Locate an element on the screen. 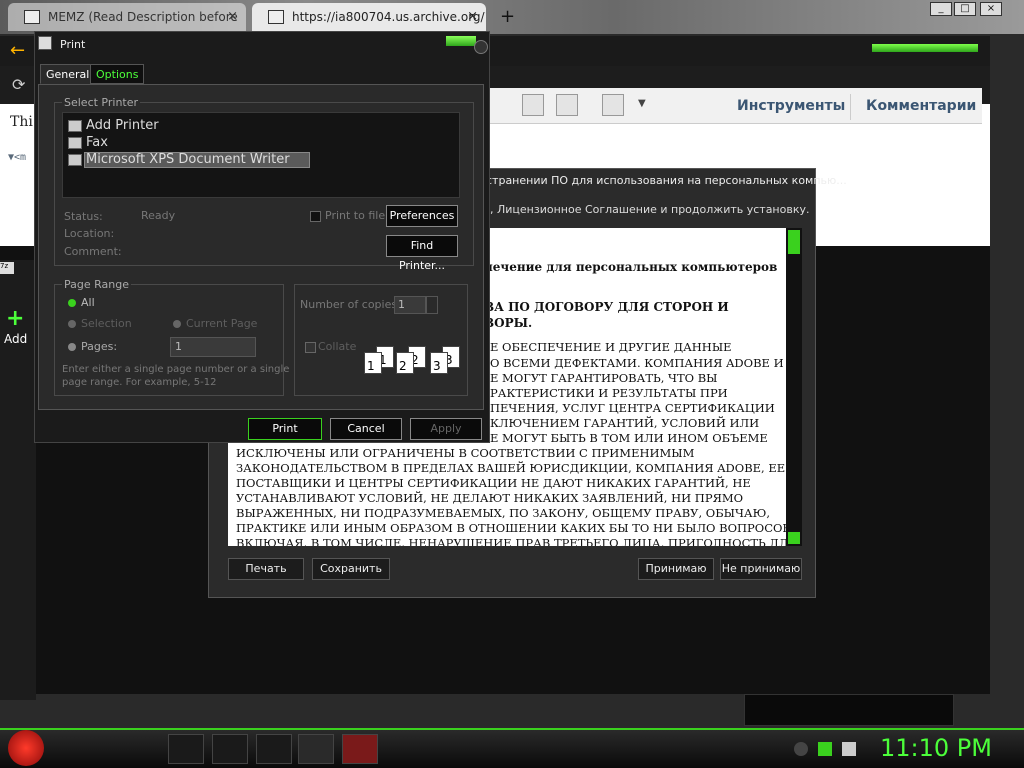 The height and width of the screenshot is (768, 1024). new-tab-button: + is located at coordinates (507, 16).